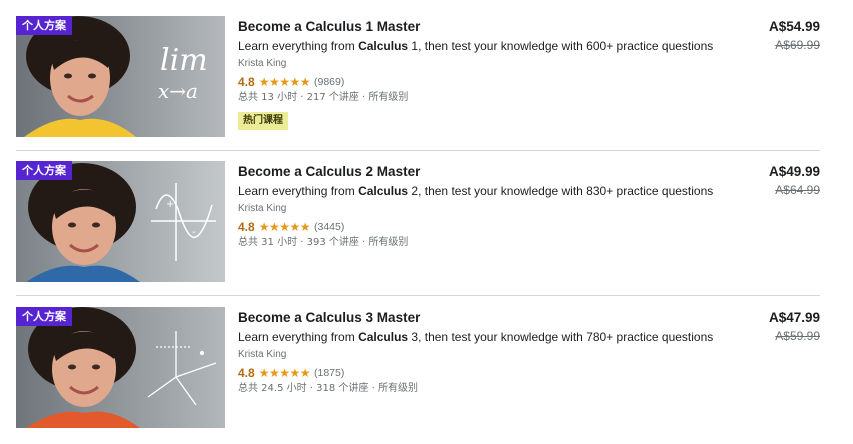 The width and height of the screenshot is (853, 444). I want to click on course-price: A$54.99 A$69.99, so click(794, 35).